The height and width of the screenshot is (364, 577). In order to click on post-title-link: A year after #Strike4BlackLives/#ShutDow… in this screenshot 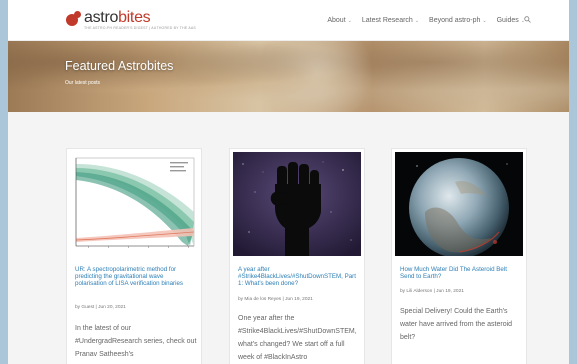, I will do `click(298, 276)`.